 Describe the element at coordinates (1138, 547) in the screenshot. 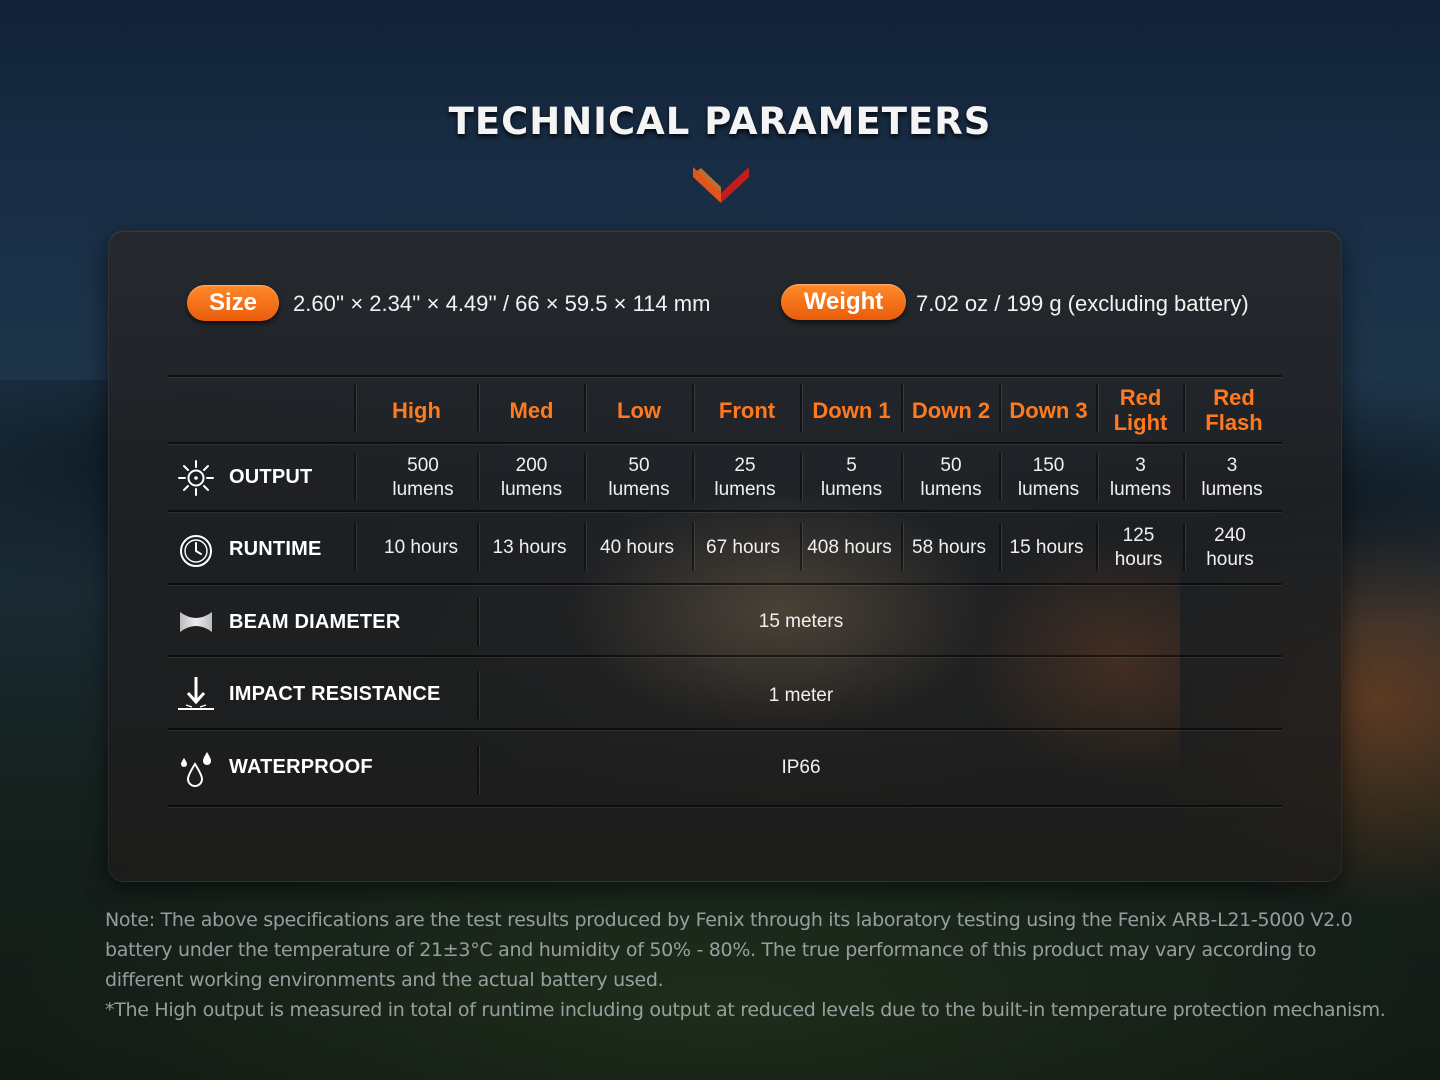

I see `runtime-red-light: 125 hours` at that location.